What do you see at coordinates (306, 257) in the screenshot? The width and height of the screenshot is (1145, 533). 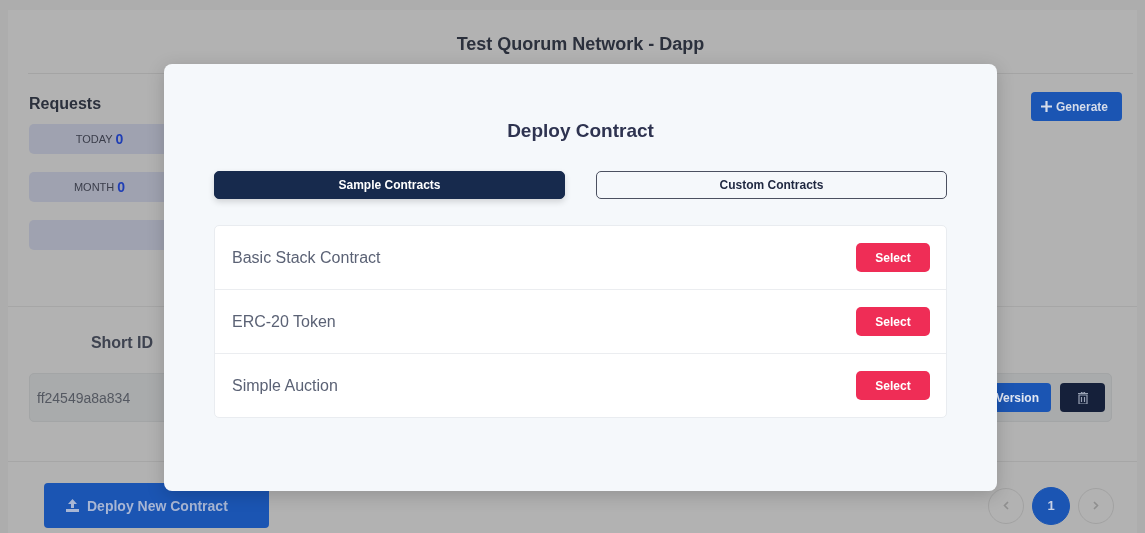 I see `contract-name: Basic Stack Contract` at bounding box center [306, 257].